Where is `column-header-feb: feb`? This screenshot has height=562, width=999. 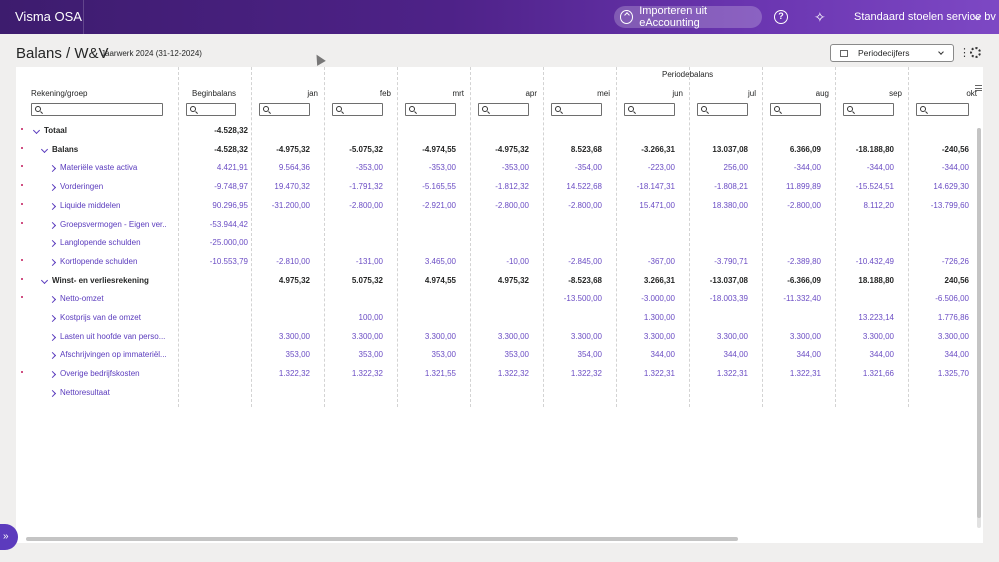
column-header-feb: feb is located at coordinates (384, 93).